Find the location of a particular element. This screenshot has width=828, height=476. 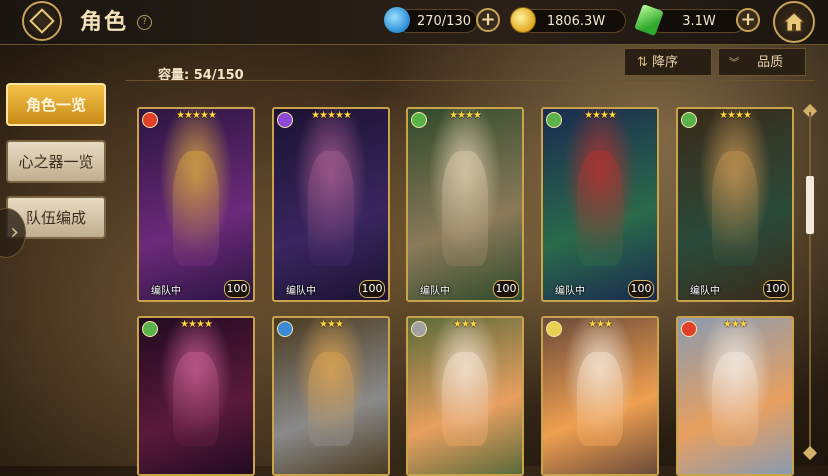

help-icon: ? is located at coordinates (144, 22).